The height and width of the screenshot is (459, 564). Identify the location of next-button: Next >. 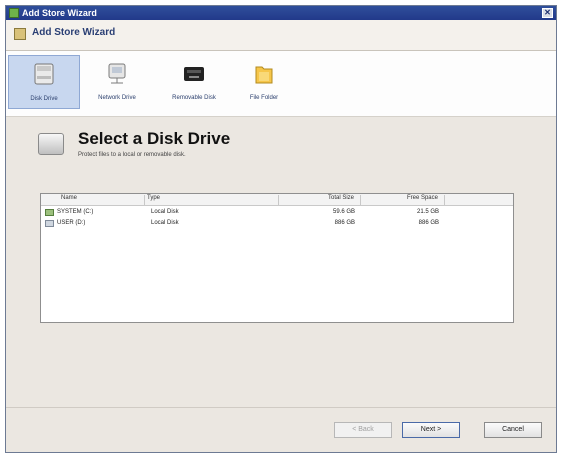
(431, 430).